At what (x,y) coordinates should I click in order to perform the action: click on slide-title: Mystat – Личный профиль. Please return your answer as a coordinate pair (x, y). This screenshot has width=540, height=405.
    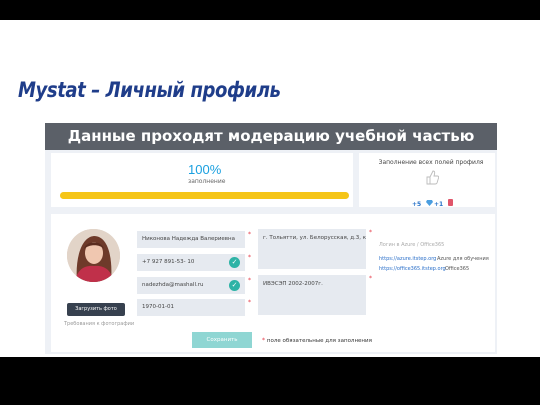
    Looking at the image, I should click on (149, 90).